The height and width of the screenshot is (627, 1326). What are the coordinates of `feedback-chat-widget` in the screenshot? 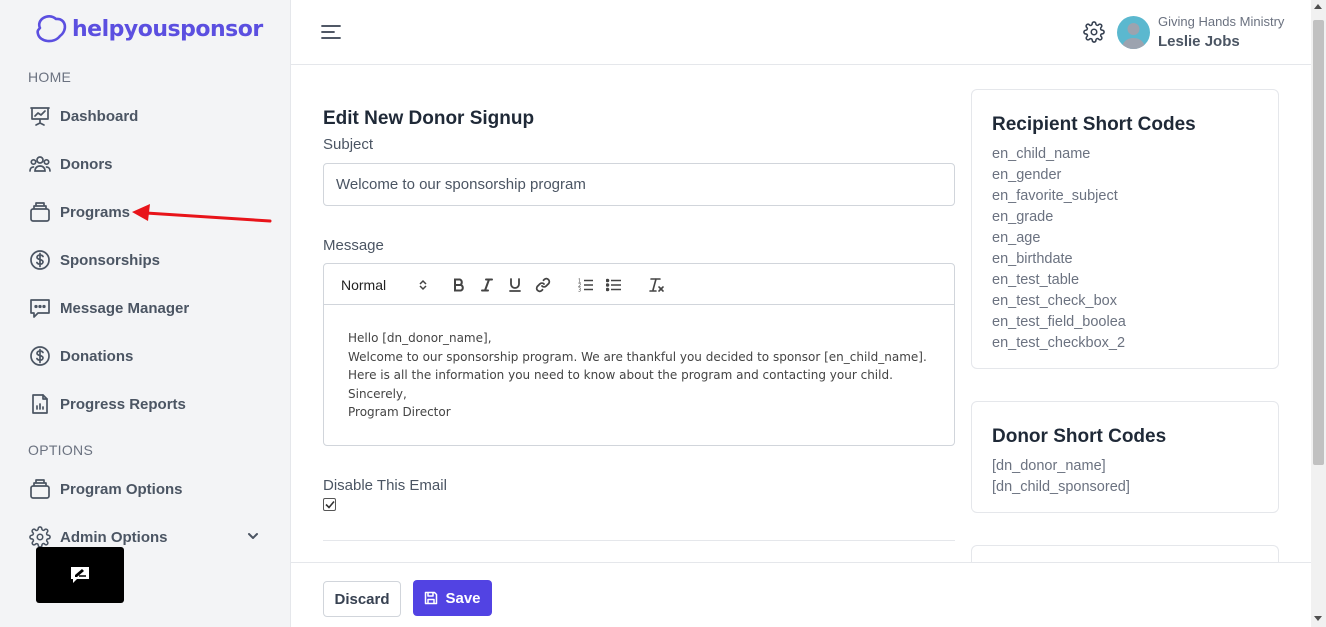 It's located at (80, 575).